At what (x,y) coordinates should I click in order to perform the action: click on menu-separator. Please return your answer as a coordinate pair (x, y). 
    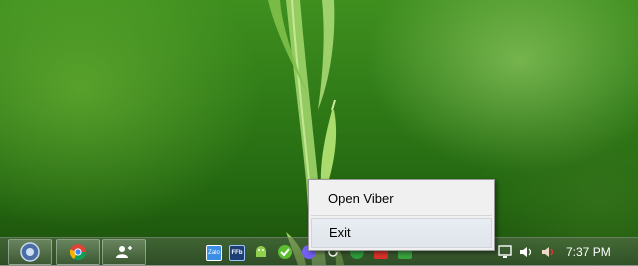
    Looking at the image, I should click on (401, 215).